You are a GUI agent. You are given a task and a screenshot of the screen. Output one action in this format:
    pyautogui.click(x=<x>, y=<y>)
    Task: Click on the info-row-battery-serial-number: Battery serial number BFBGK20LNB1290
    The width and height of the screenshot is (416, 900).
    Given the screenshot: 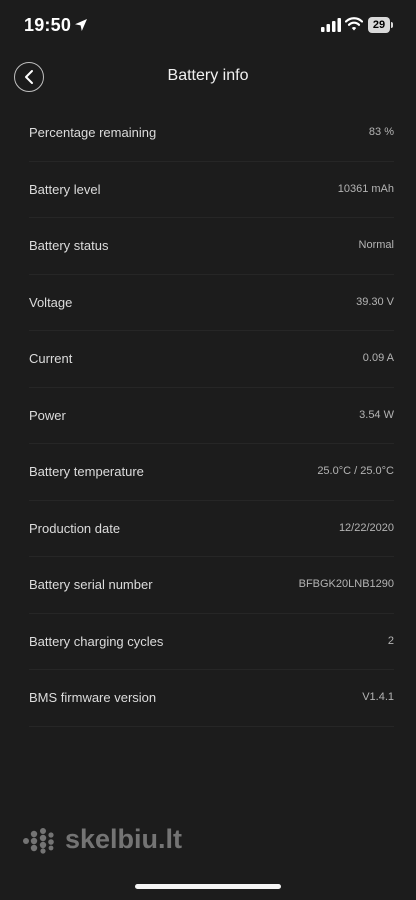 What is the action you would take?
    pyautogui.click(x=211, y=585)
    